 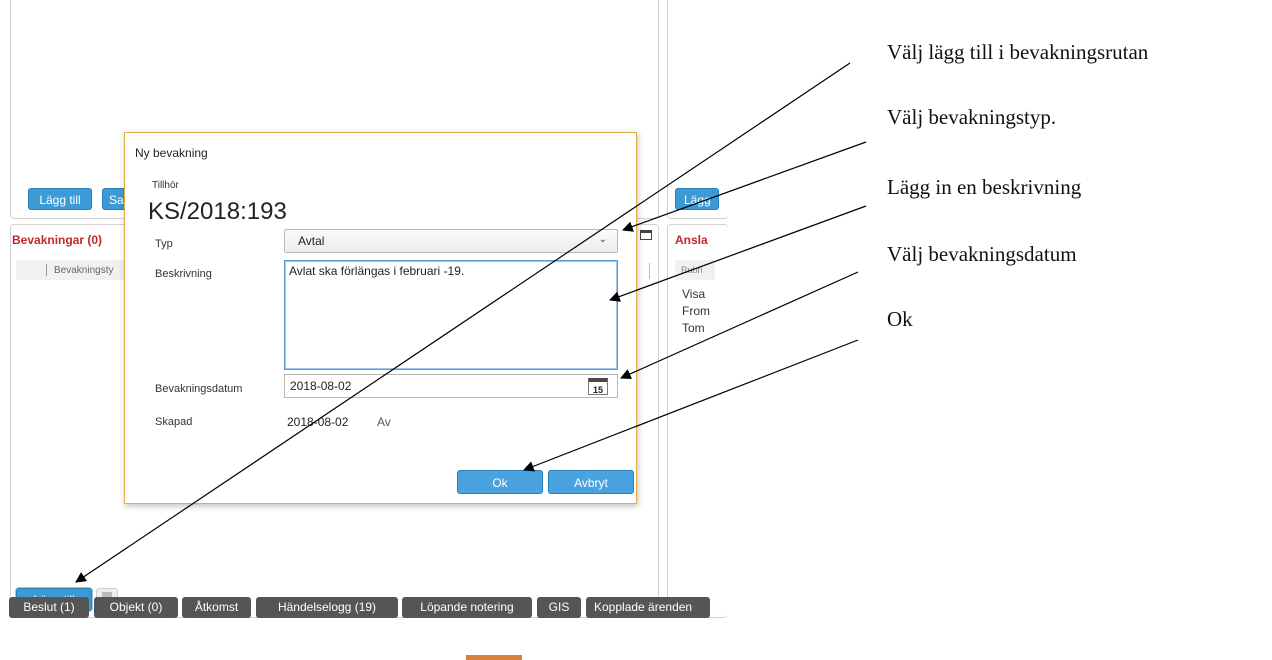 What do you see at coordinates (377, 271) in the screenshot?
I see `description-text: Avlat ska förlängas i februari -19.` at bounding box center [377, 271].